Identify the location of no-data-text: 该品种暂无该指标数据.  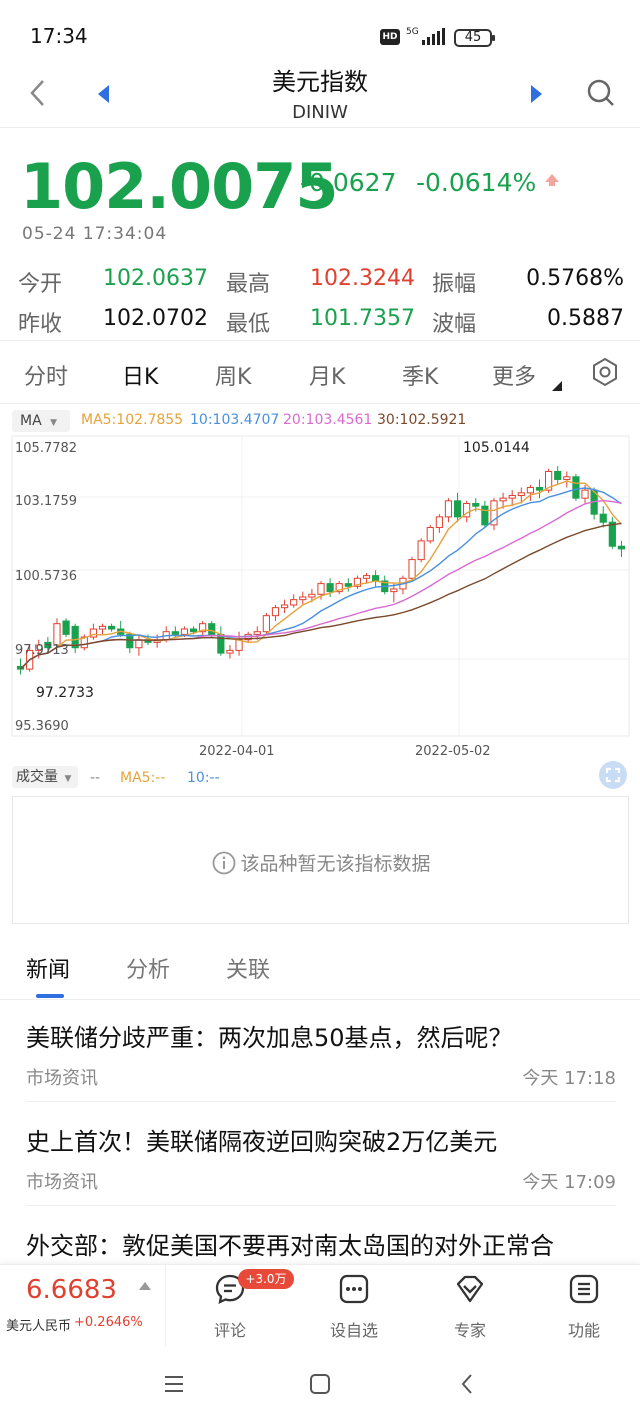
(335, 864).